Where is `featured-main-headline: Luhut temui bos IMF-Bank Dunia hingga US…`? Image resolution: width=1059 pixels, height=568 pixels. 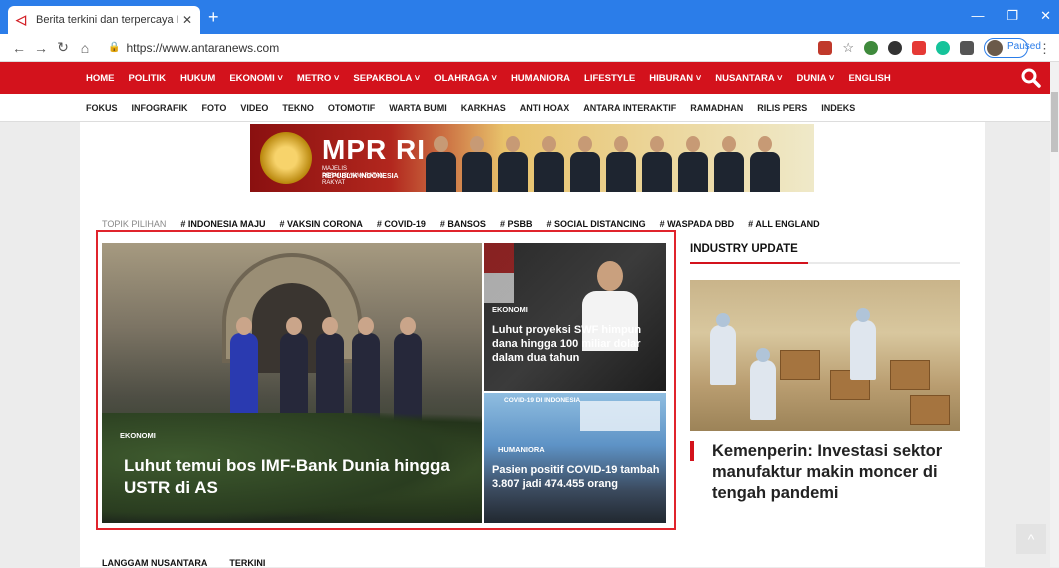 featured-main-headline: Luhut temui bos IMF-Bank Dunia hingga US… is located at coordinates (289, 477).